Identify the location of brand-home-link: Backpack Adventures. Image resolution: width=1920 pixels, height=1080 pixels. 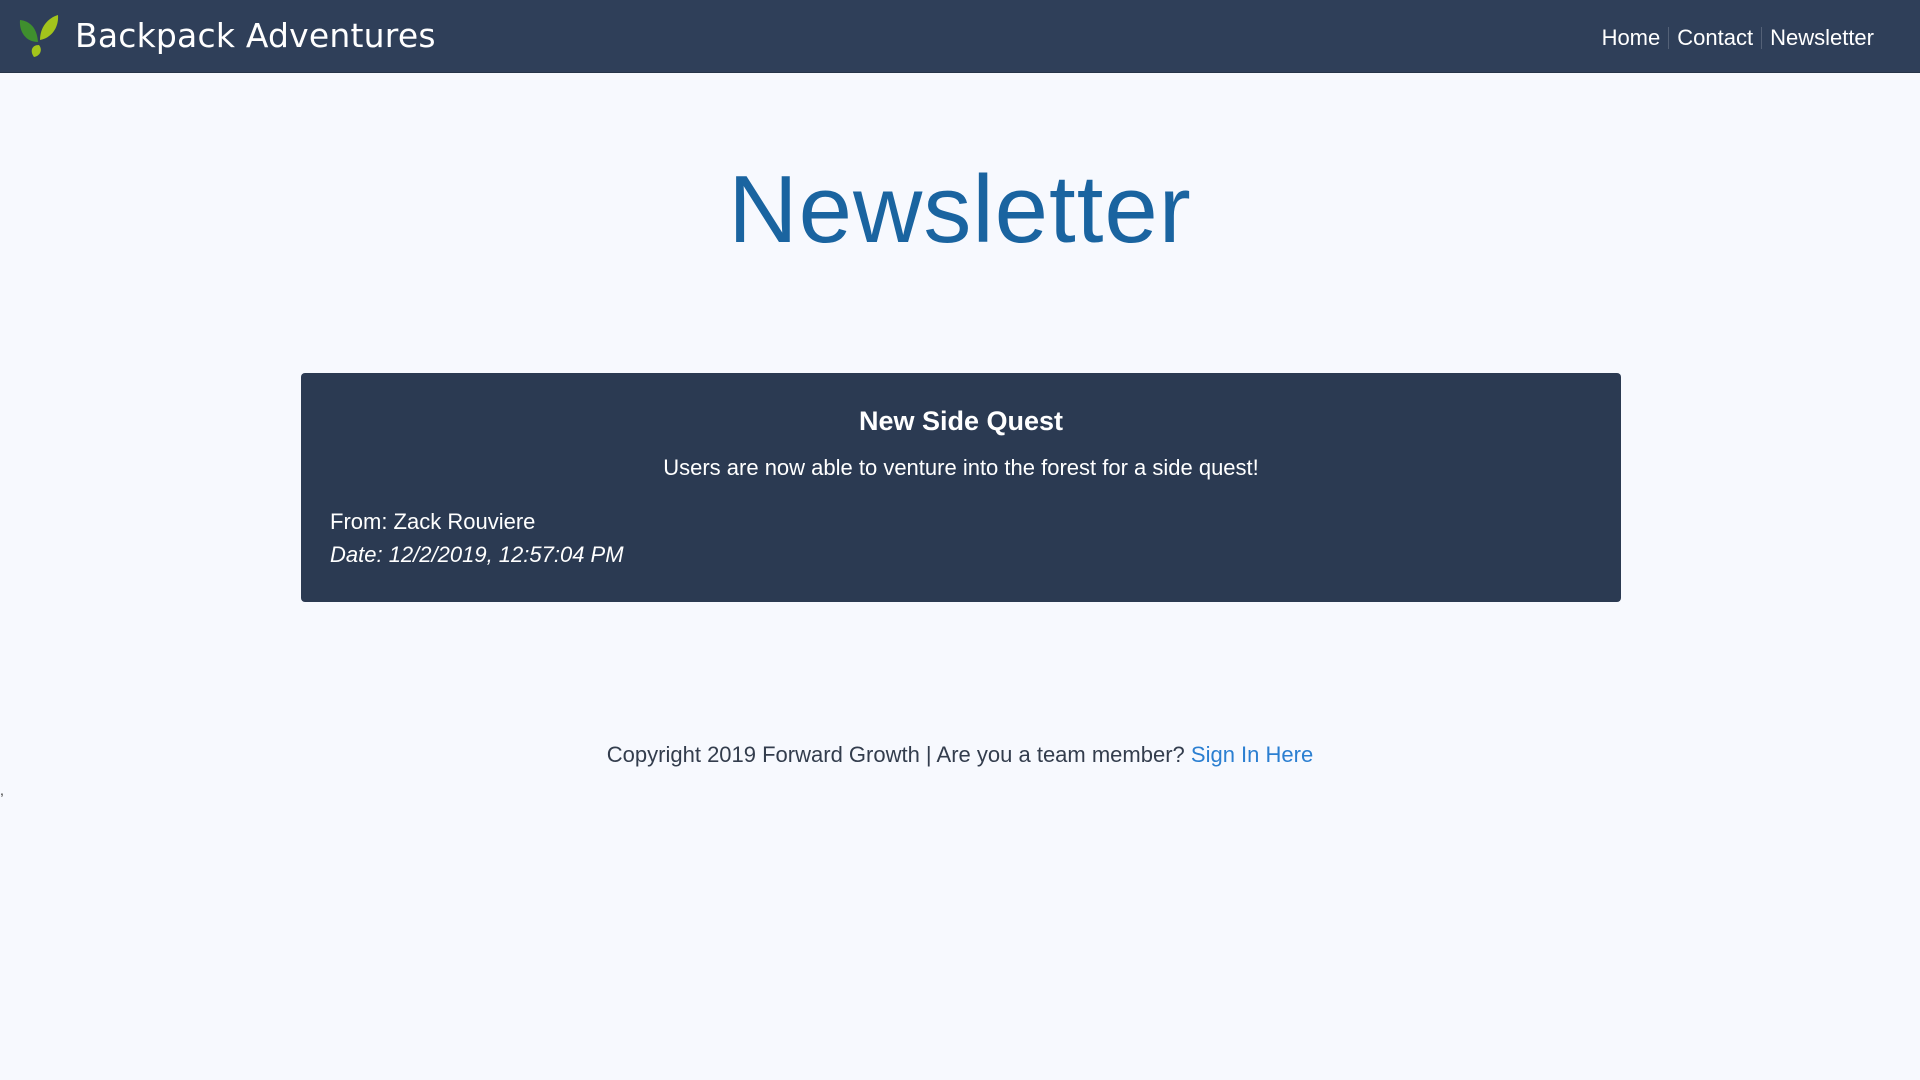
(227, 35).